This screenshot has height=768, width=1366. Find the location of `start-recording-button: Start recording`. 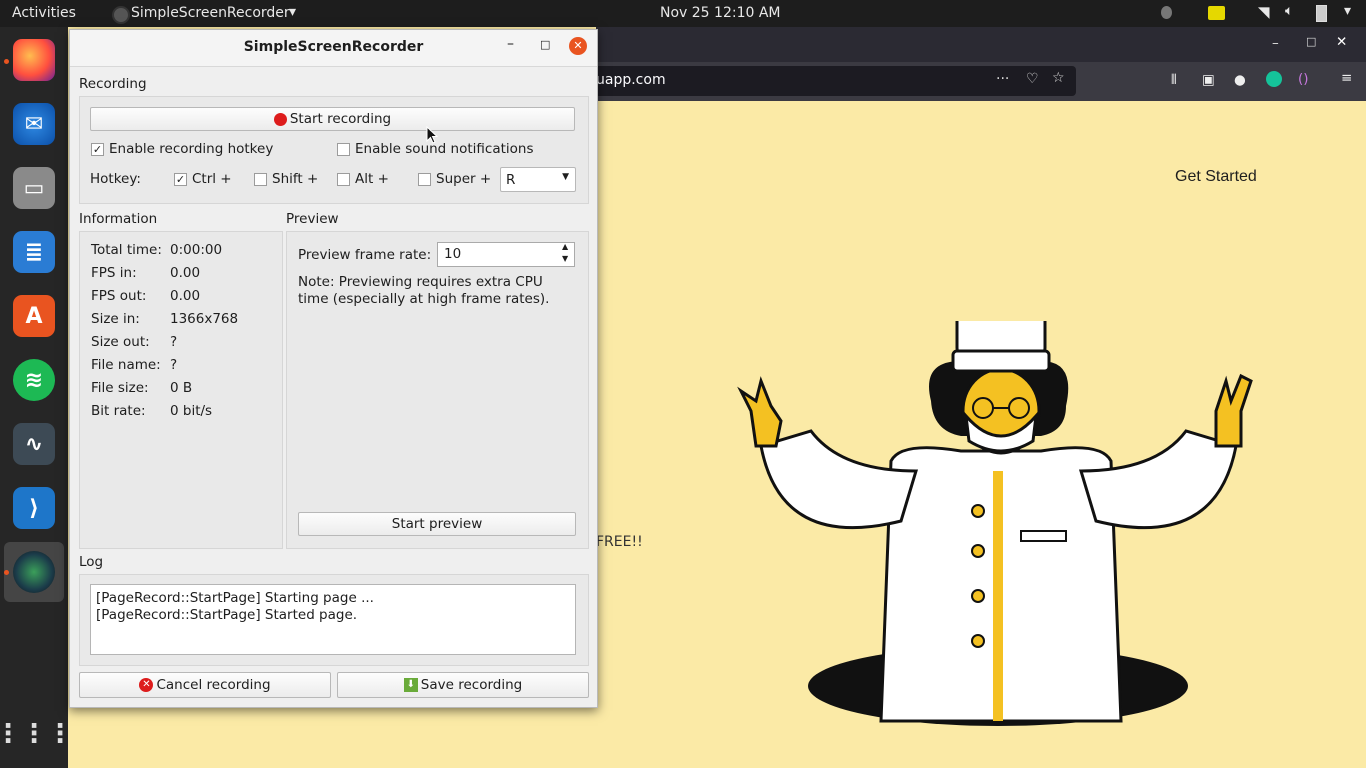

start-recording-button: Start recording is located at coordinates (332, 119).